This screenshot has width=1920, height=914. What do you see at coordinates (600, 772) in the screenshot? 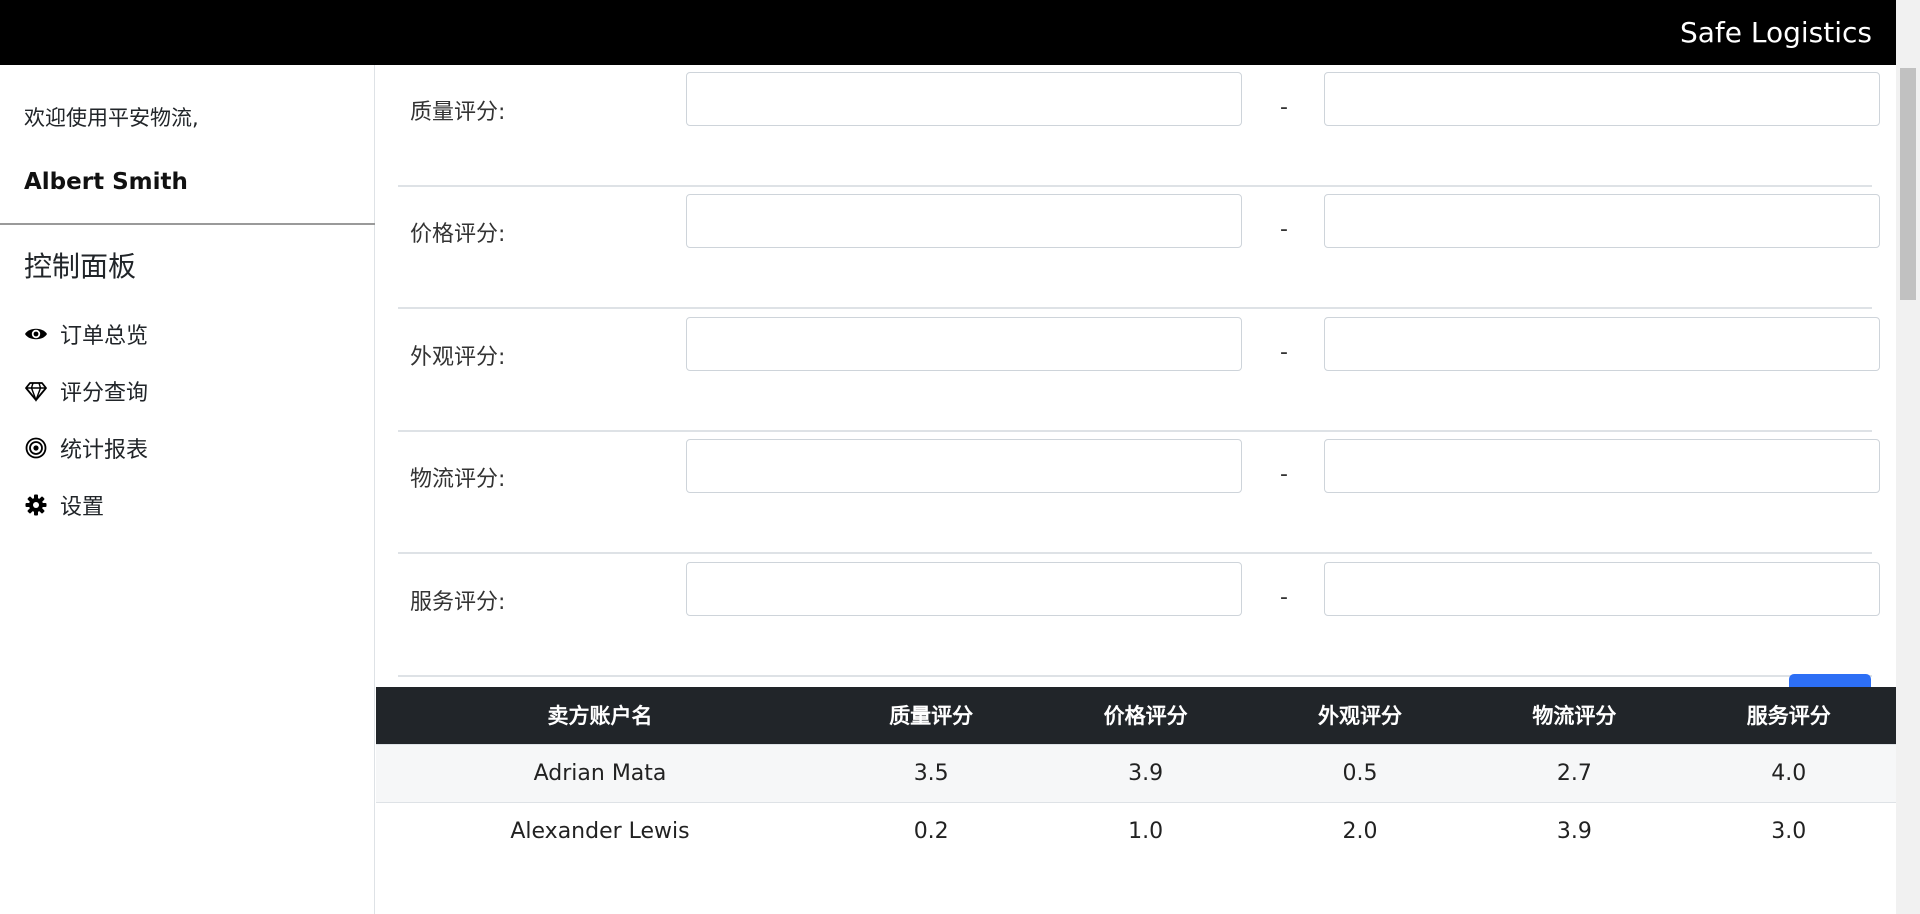
I see `seller-name-cell: Adrian Mata` at bounding box center [600, 772].